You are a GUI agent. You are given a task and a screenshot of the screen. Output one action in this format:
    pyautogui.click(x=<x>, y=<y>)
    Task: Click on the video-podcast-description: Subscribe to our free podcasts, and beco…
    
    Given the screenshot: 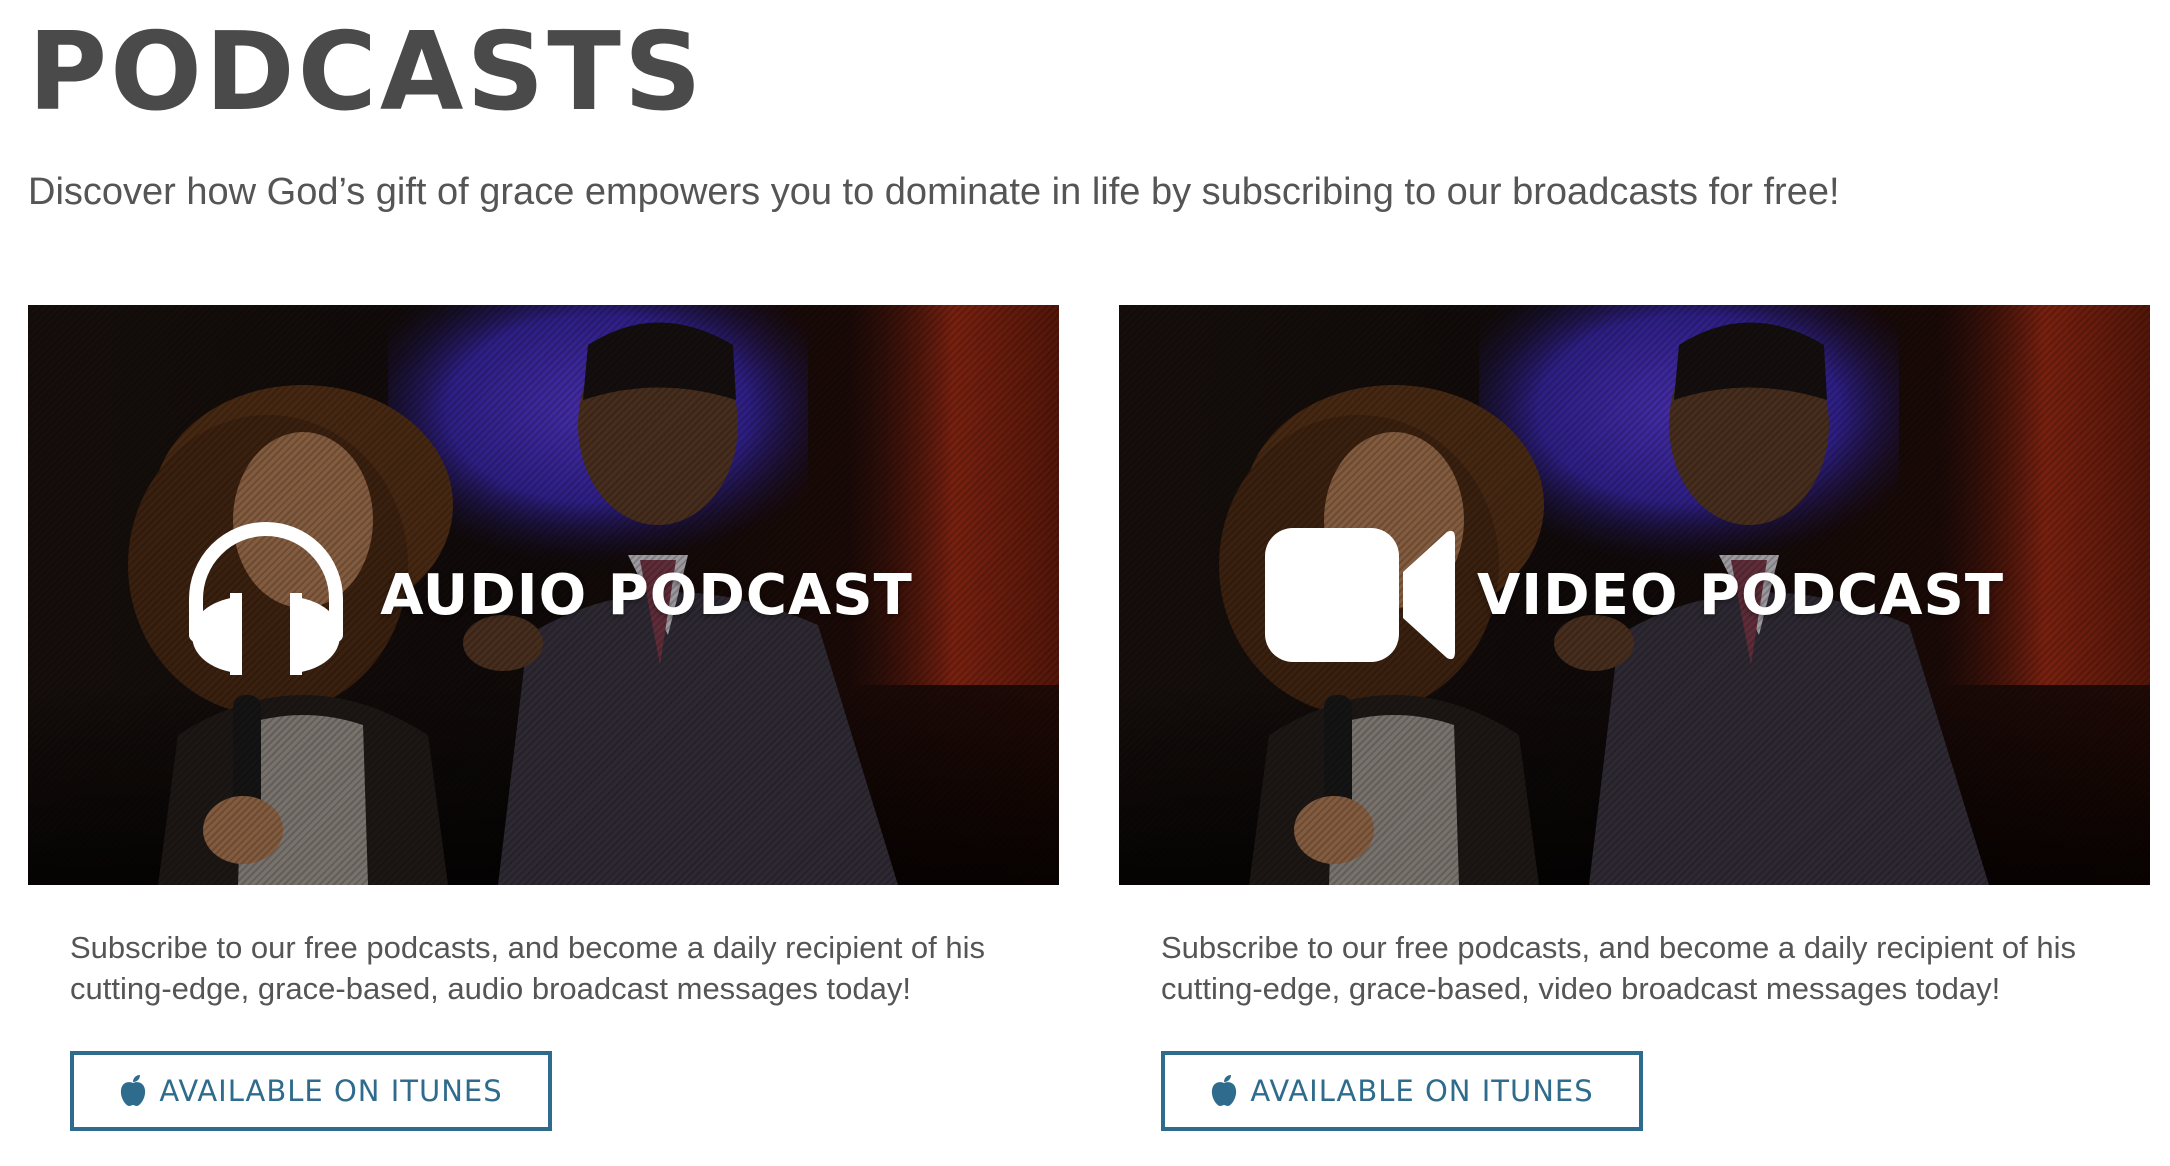 What is the action you would take?
    pyautogui.click(x=1619, y=968)
    